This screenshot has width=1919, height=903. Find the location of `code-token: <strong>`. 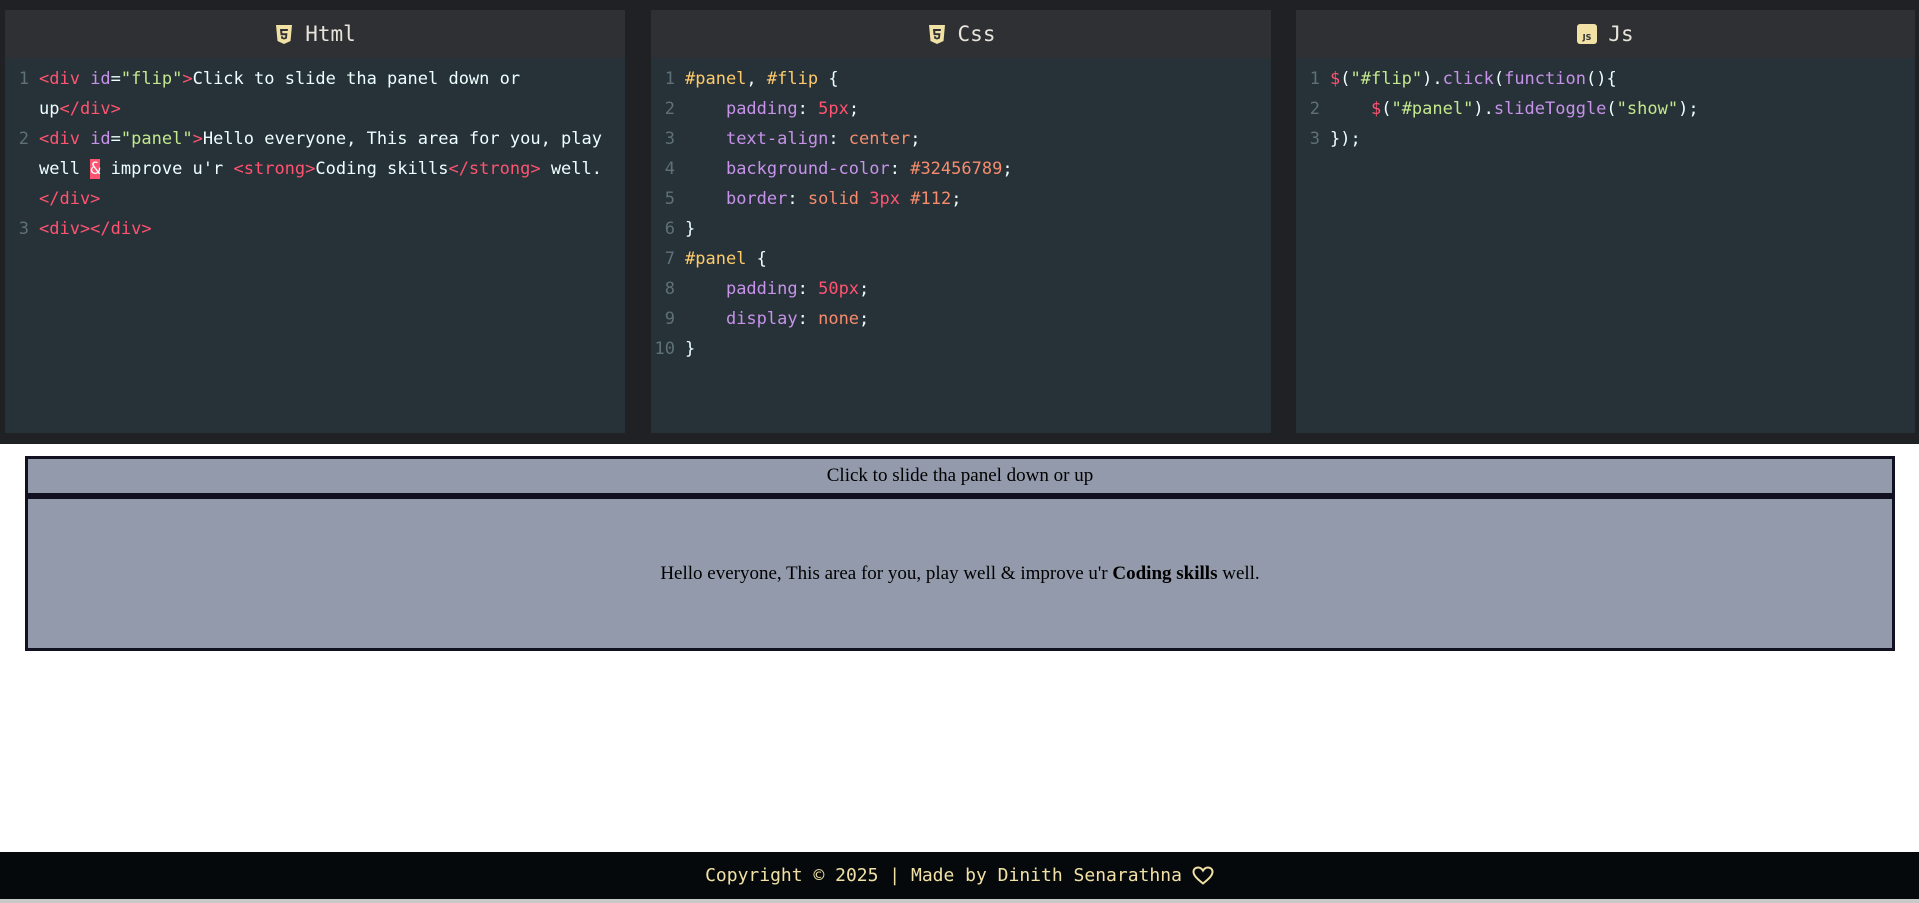

code-token: <strong> is located at coordinates (274, 169).